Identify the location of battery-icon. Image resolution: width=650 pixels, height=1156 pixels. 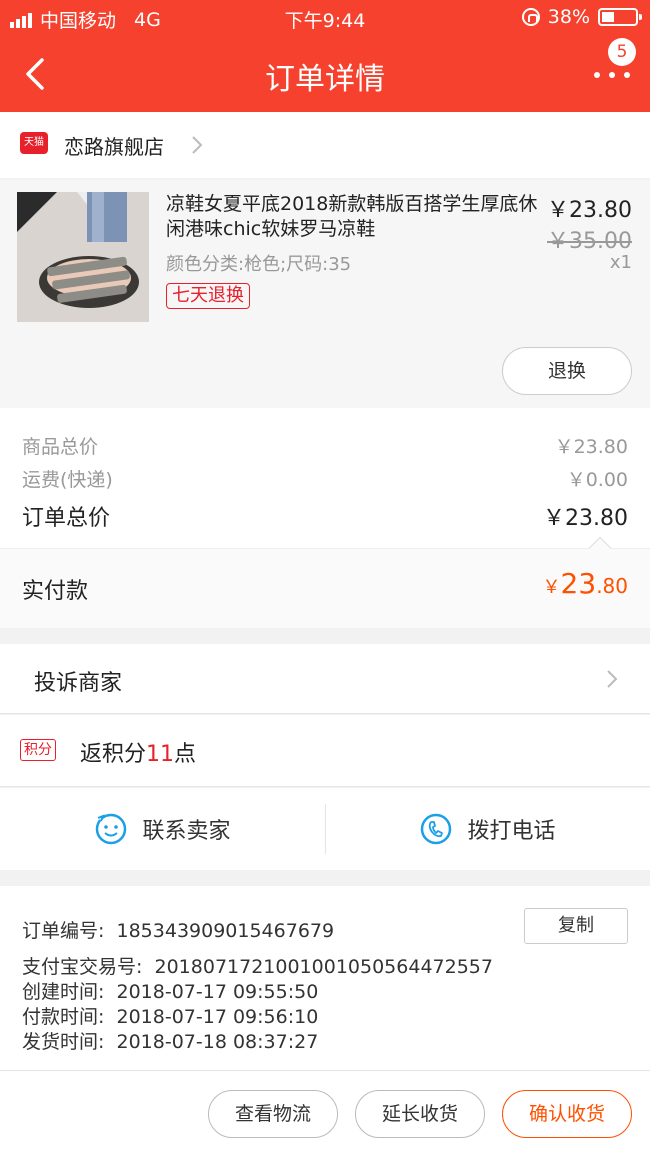
(620, 17).